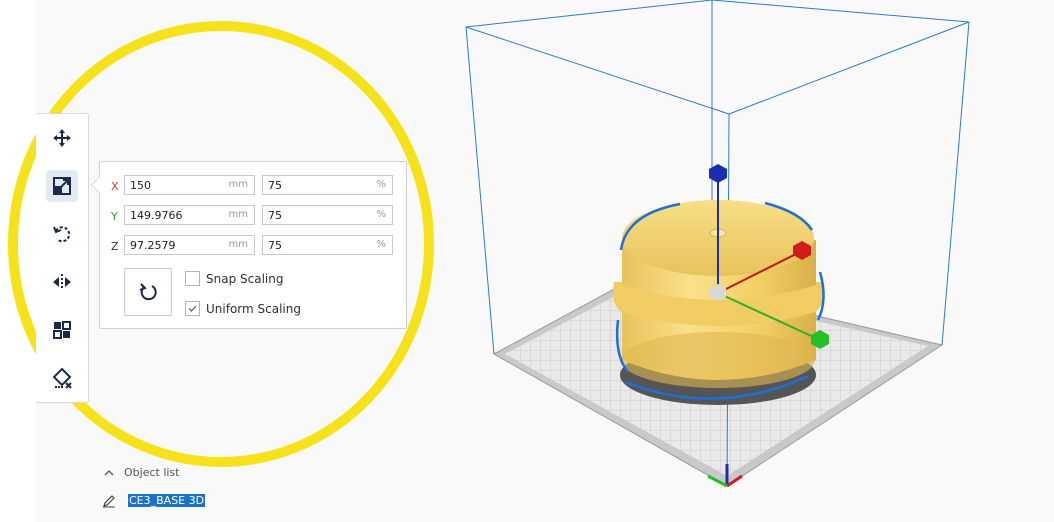 Image resolution: width=1054 pixels, height=522 pixels. I want to click on uniform-scaling-label: Uniform Scaling, so click(253, 309).